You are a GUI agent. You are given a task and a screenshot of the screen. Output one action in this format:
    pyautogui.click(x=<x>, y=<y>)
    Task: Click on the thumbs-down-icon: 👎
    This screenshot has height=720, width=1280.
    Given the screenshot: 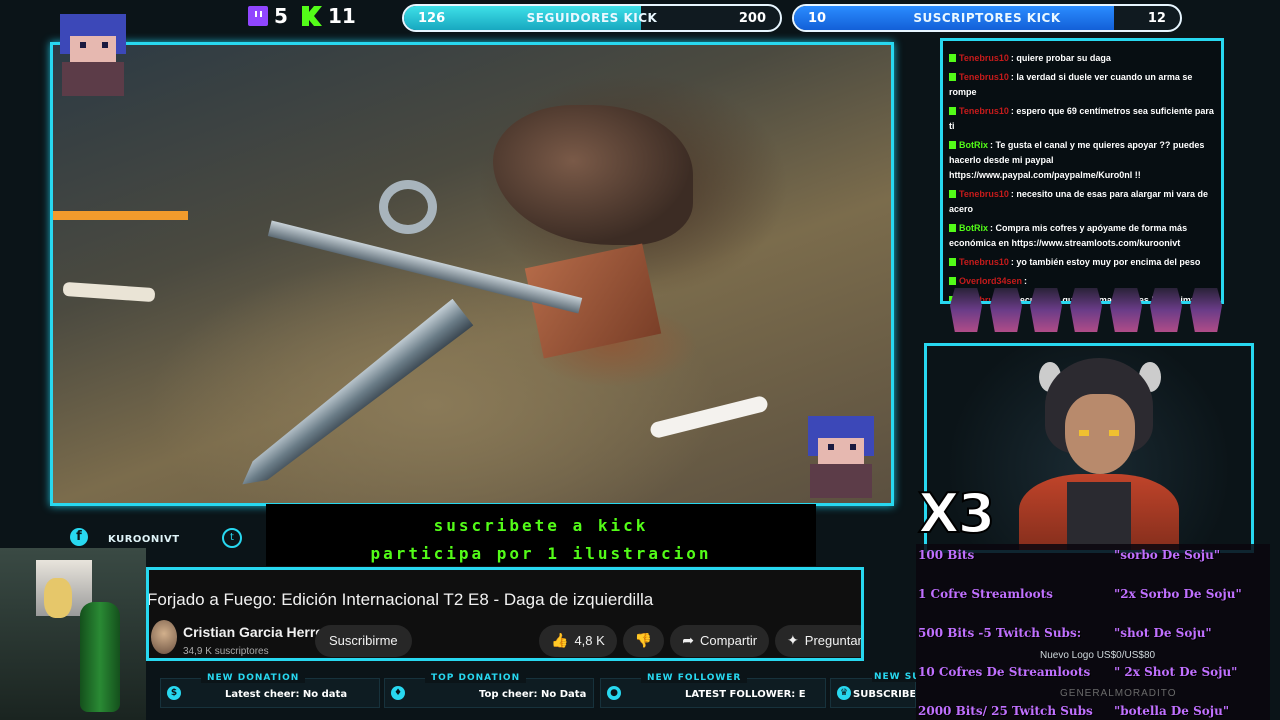 What is the action you would take?
    pyautogui.click(x=643, y=641)
    